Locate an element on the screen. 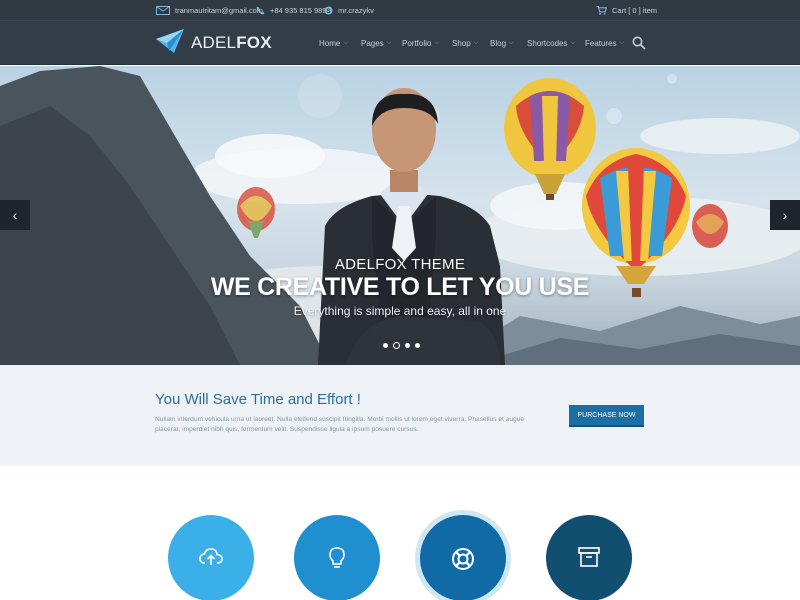  nav-blog: Blog ⌵ is located at coordinates (502, 43).